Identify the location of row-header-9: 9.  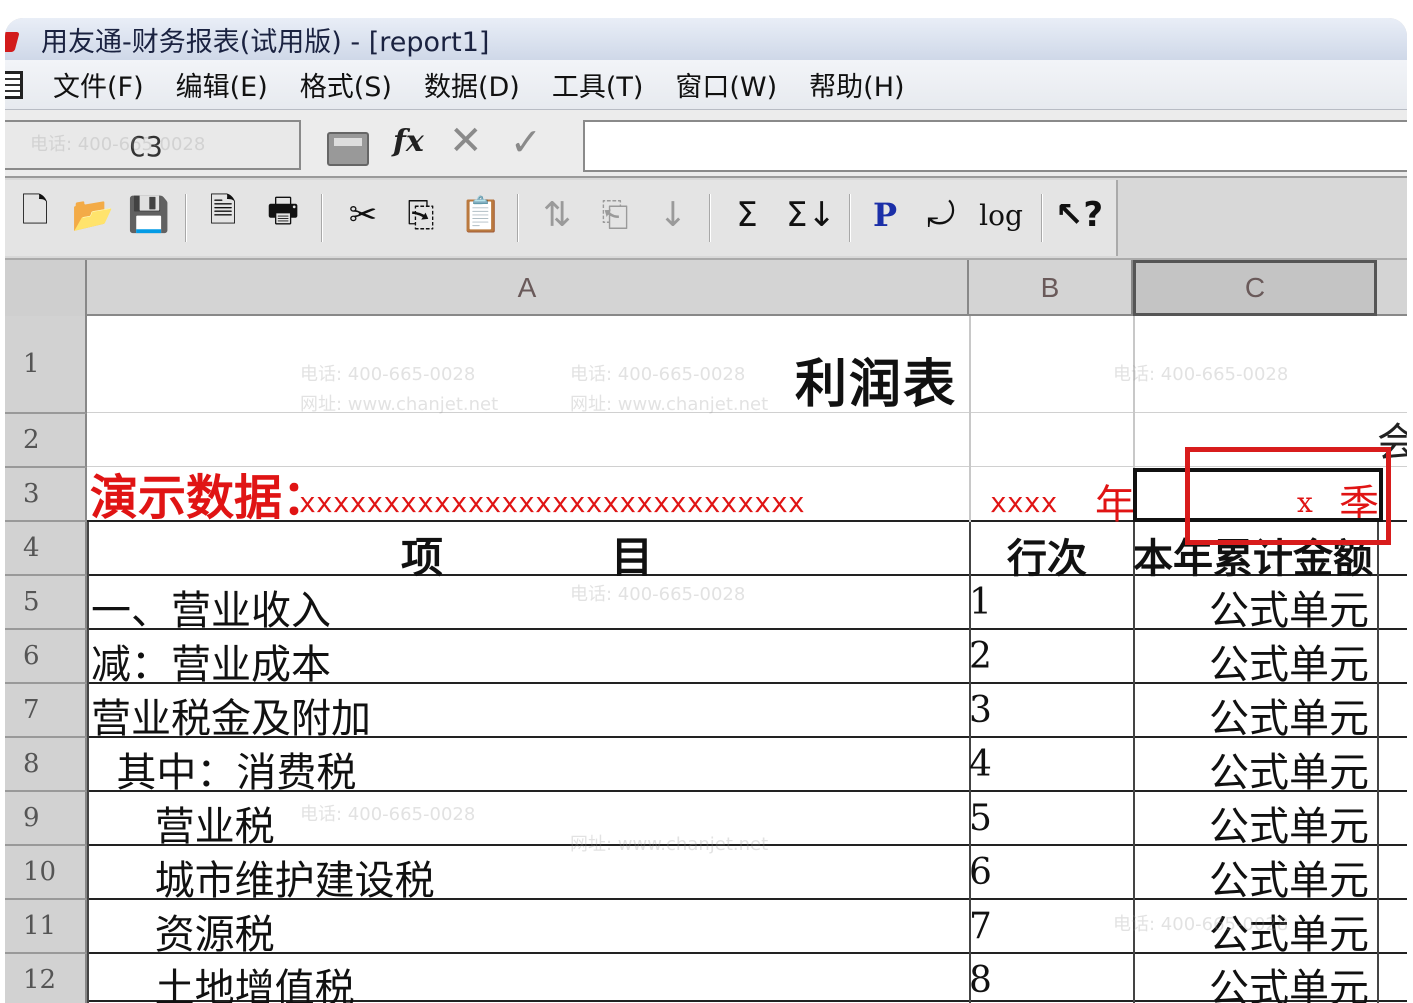
(46, 819).